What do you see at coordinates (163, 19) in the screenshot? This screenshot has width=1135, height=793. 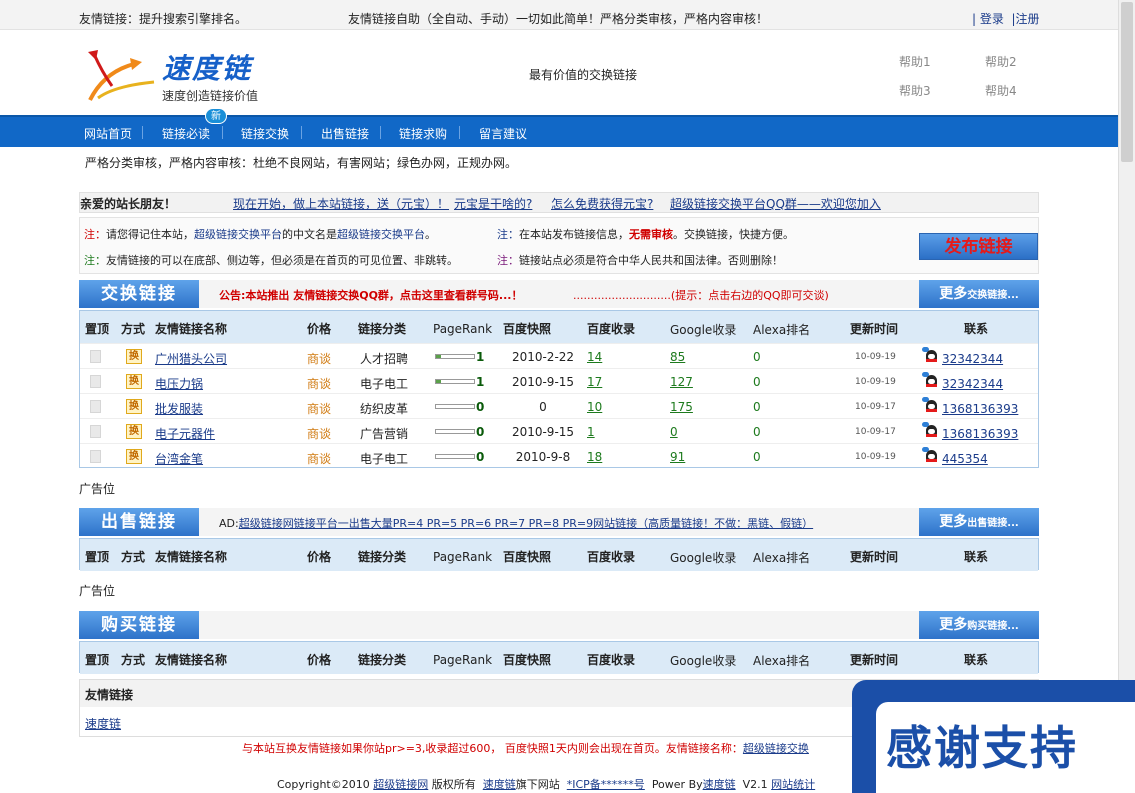 I see `top-slogan: 友情链接：提升搜索引擎排名。` at bounding box center [163, 19].